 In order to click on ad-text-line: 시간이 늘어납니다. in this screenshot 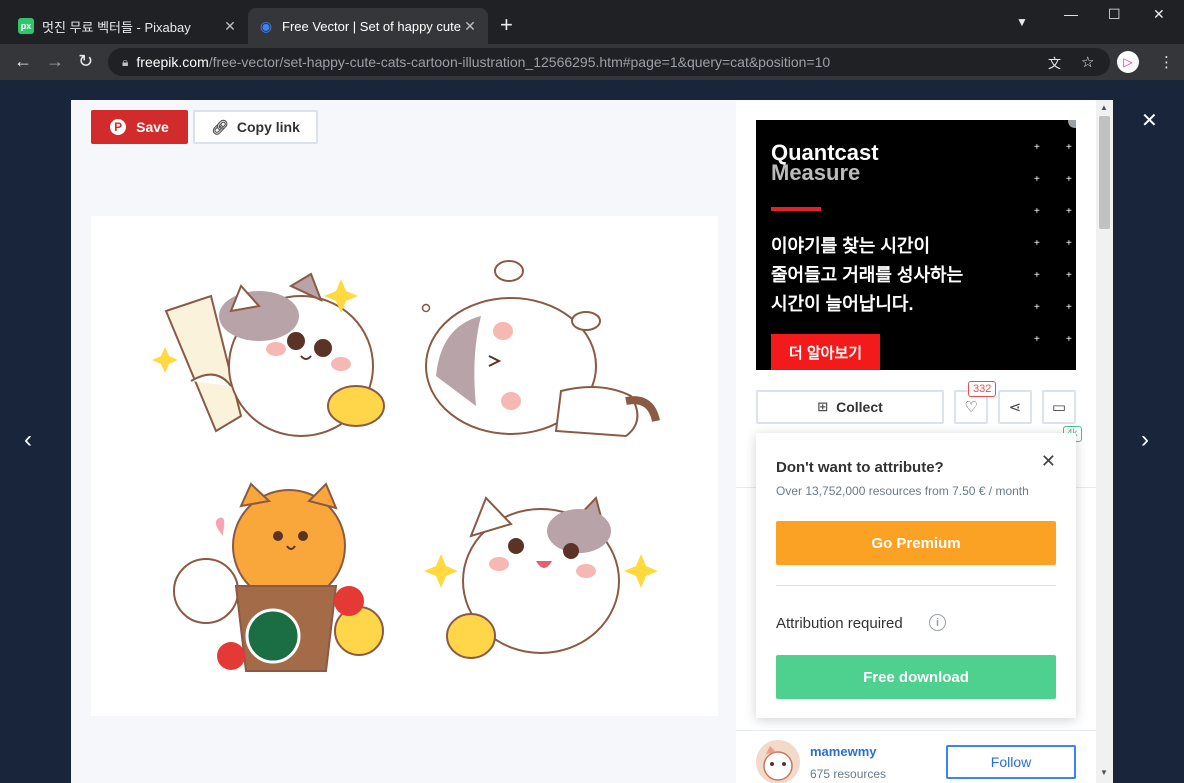, I will do `click(842, 304)`.